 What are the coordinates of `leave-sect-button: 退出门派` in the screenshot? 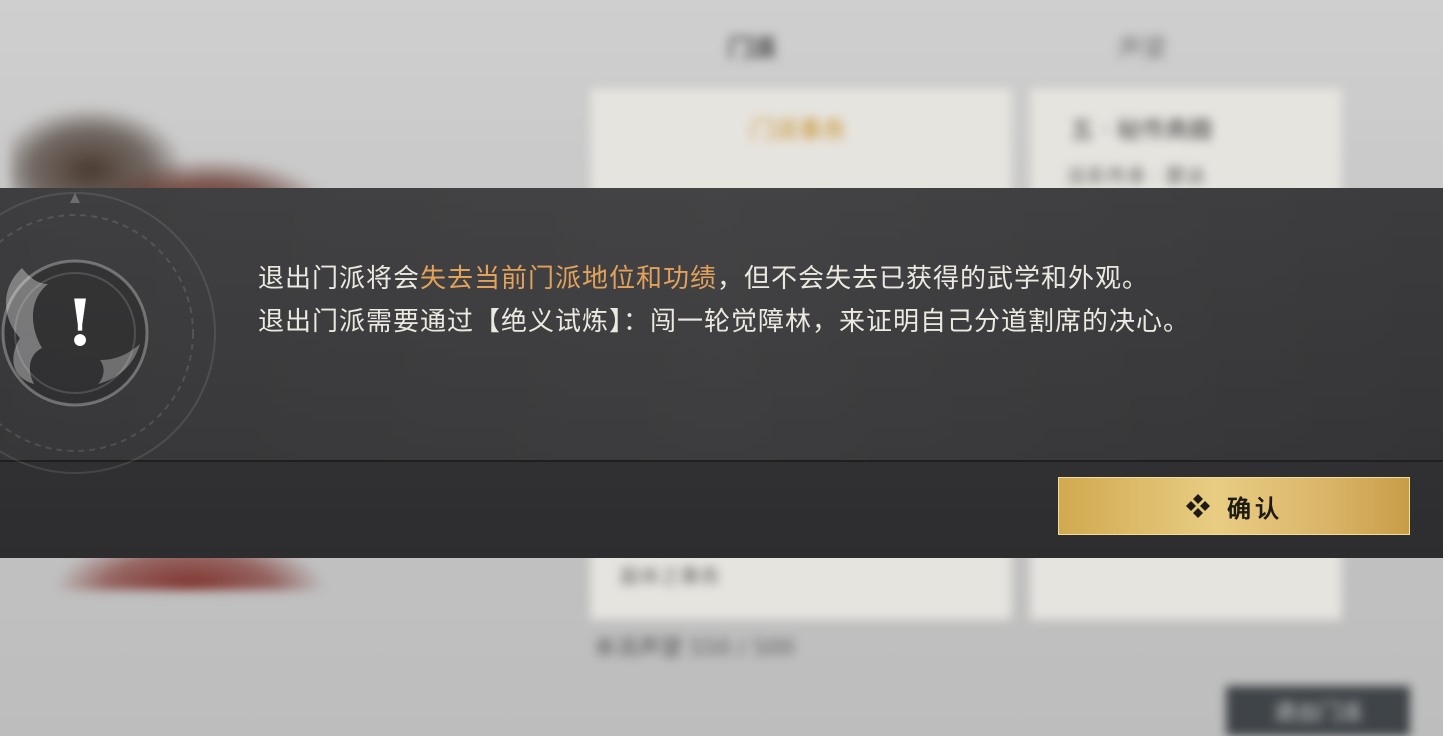 It's located at (1318, 711).